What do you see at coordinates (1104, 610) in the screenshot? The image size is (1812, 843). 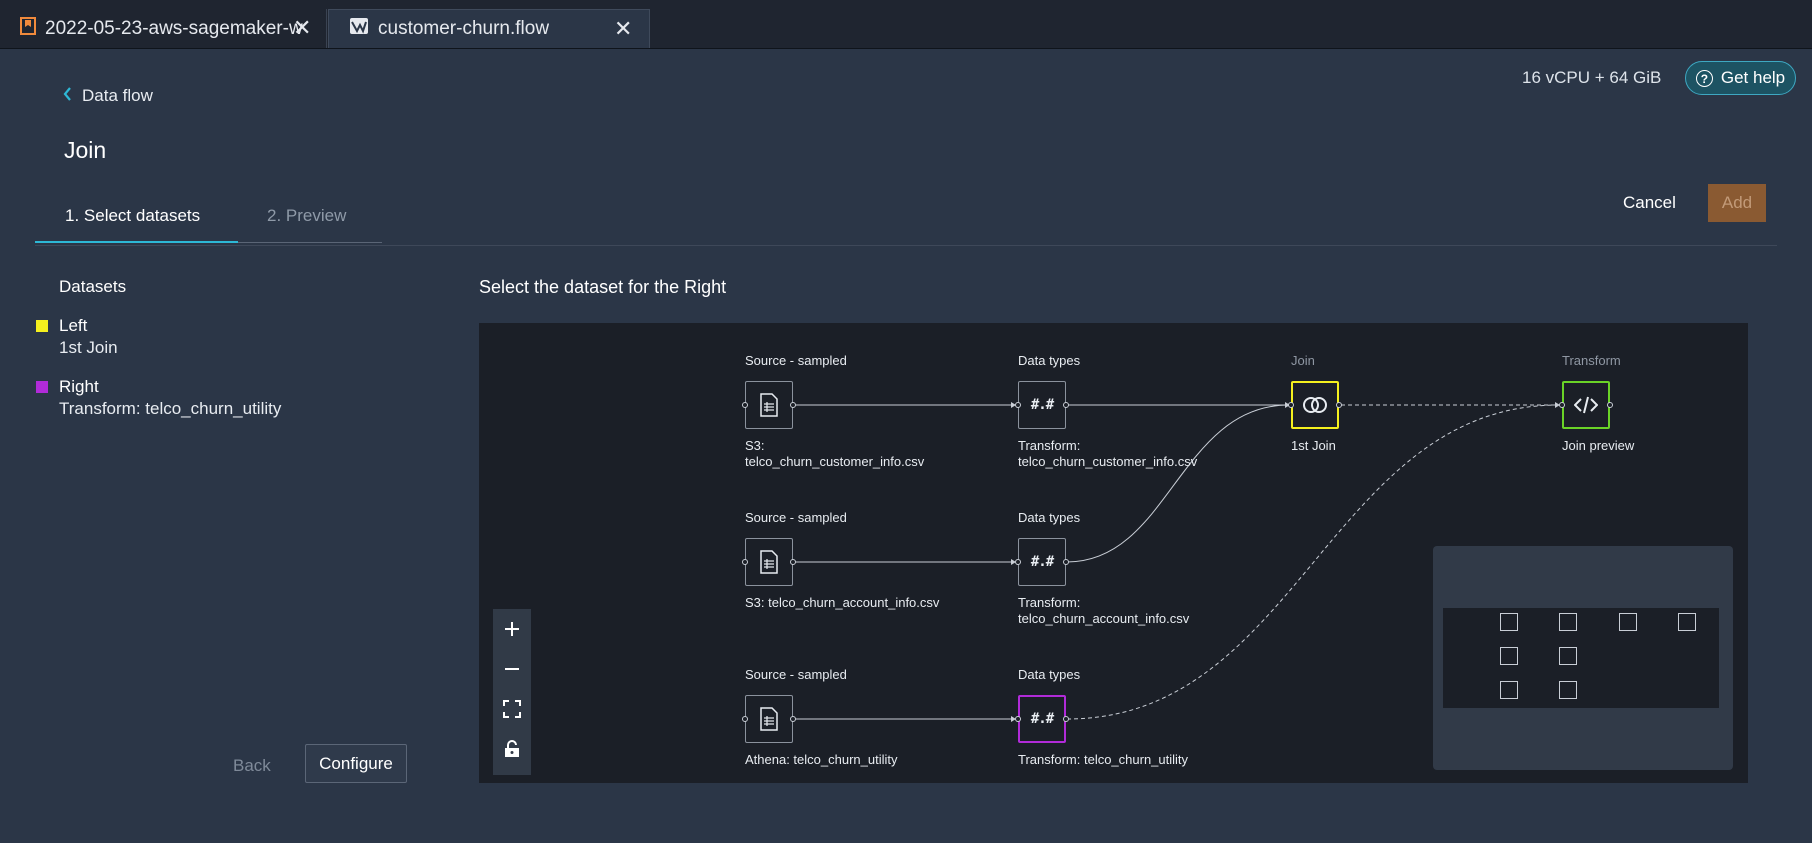 I see `types-caption: Transform: telco_churn_account_info.csv` at bounding box center [1104, 610].